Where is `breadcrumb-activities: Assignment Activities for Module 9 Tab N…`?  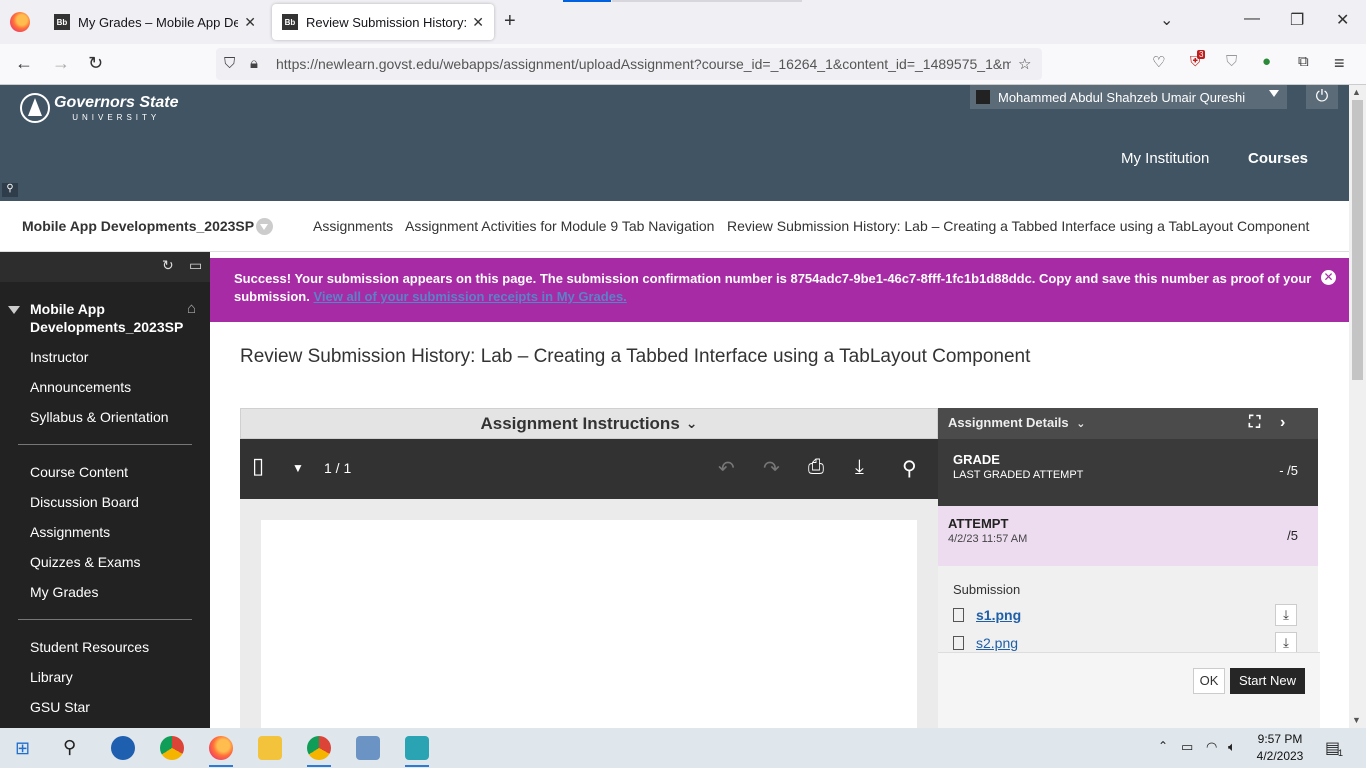 breadcrumb-activities: Assignment Activities for Module 9 Tab N… is located at coordinates (559, 226).